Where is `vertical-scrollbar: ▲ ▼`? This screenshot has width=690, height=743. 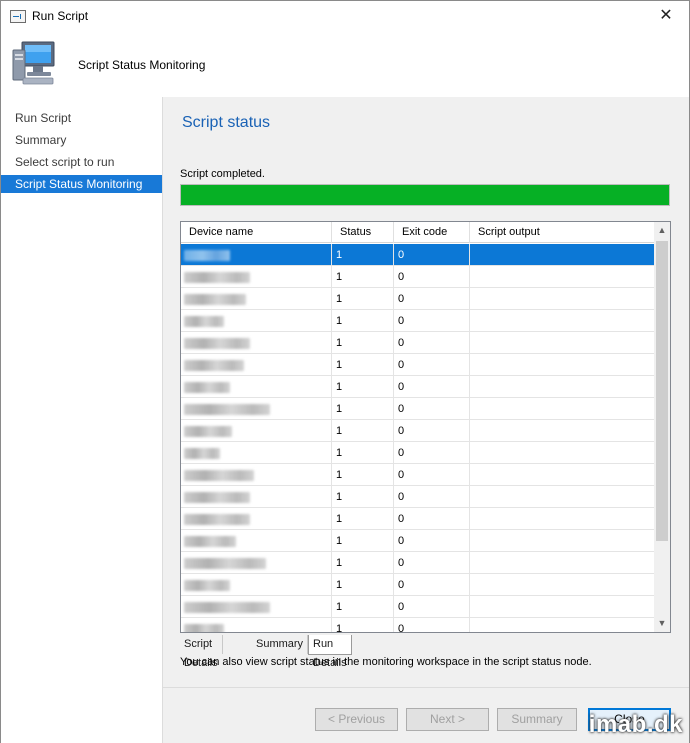 vertical-scrollbar: ▲ ▼ is located at coordinates (662, 427).